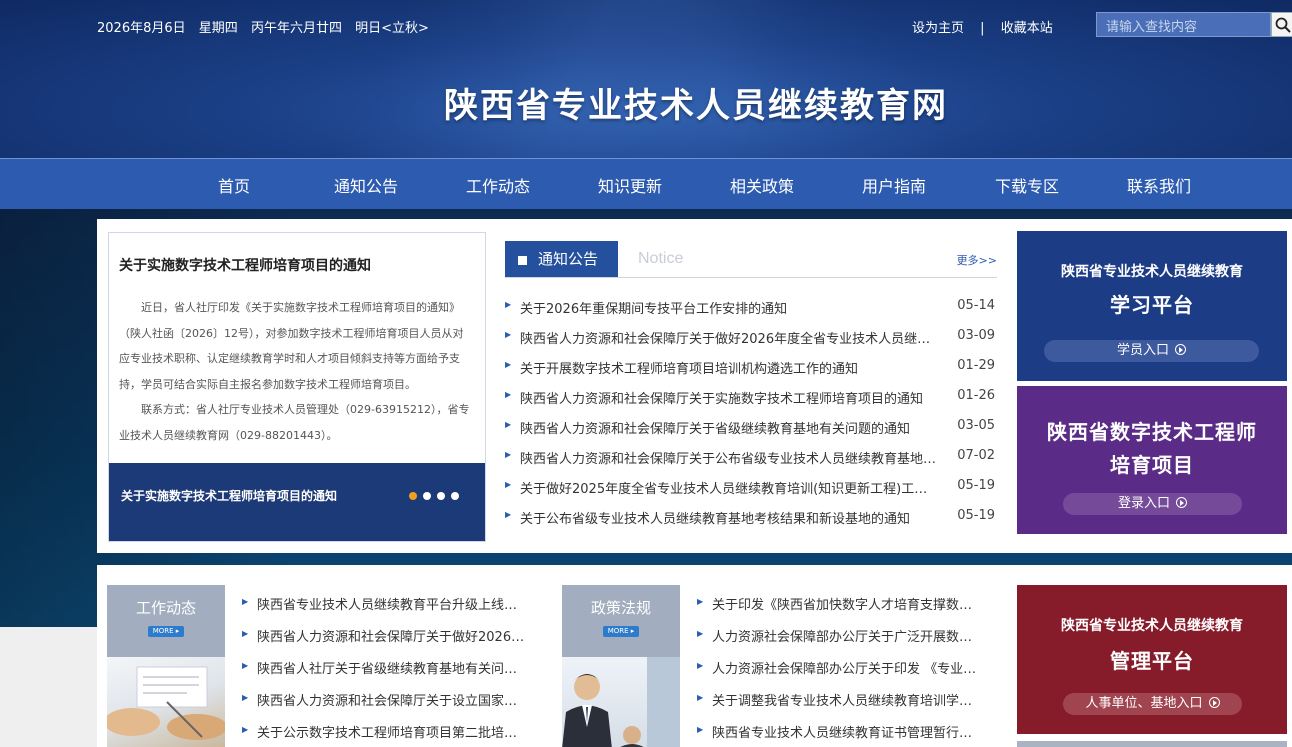 Image resolution: width=1292 pixels, height=747 pixels. I want to click on work-news-title-item: 陕西省专业技术人员继续教育平台升级上线的公告, so click(392, 603).